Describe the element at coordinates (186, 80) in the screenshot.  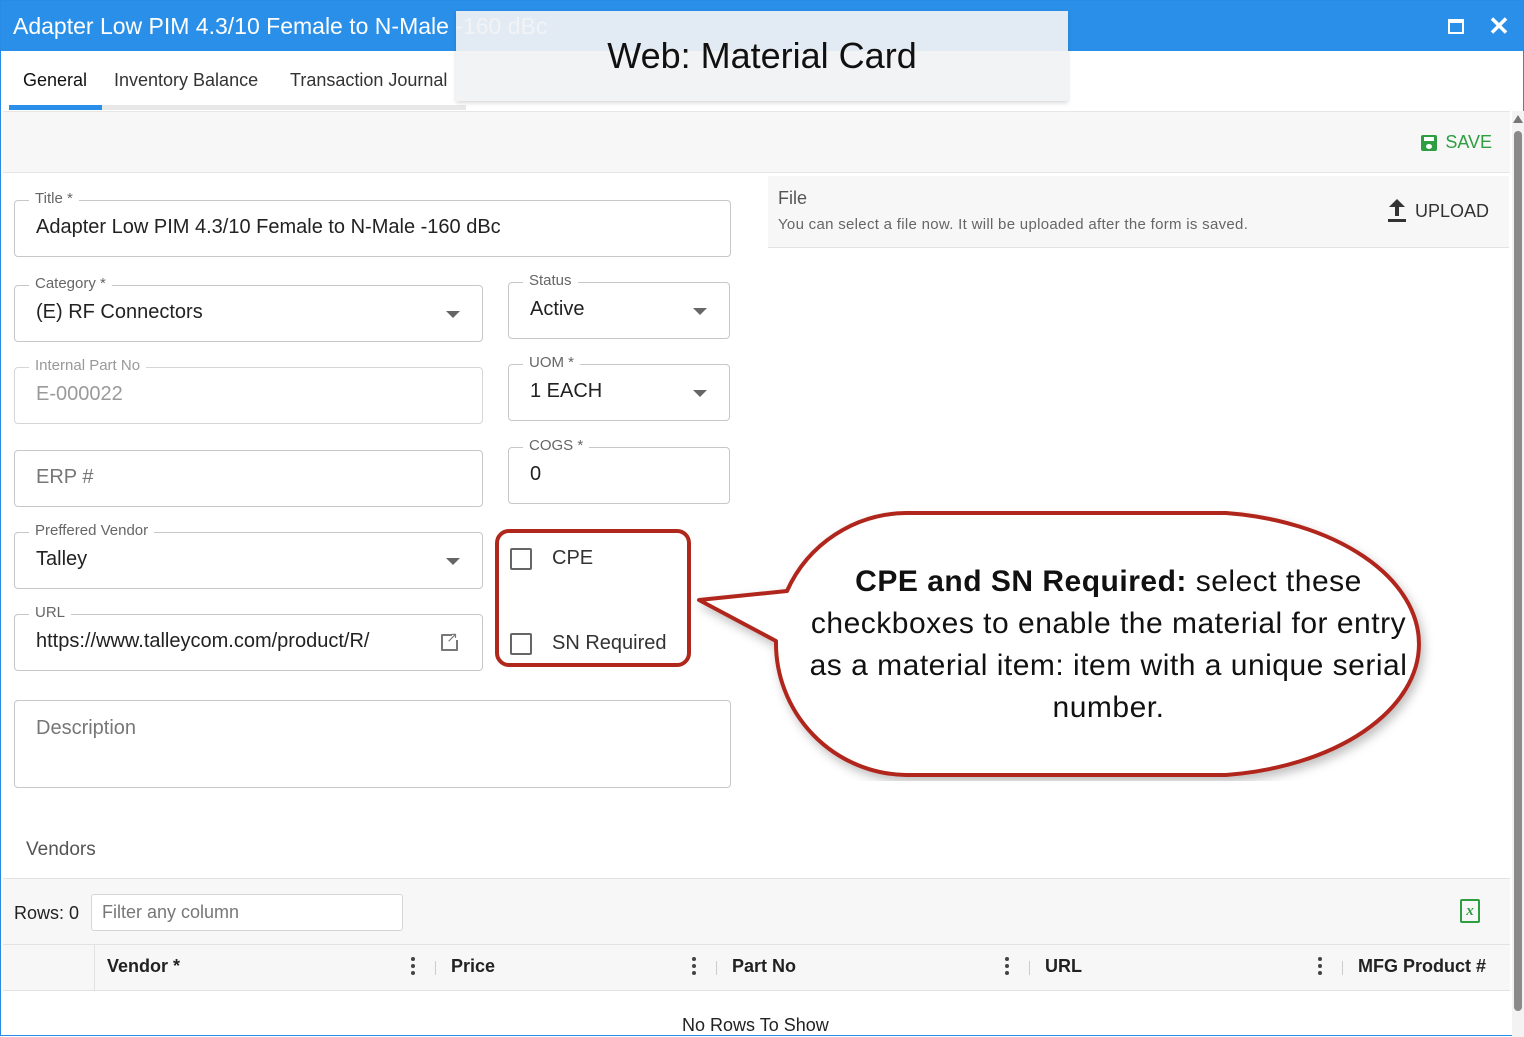
I see `tab-inventory-balance: Inventory Balance` at that location.